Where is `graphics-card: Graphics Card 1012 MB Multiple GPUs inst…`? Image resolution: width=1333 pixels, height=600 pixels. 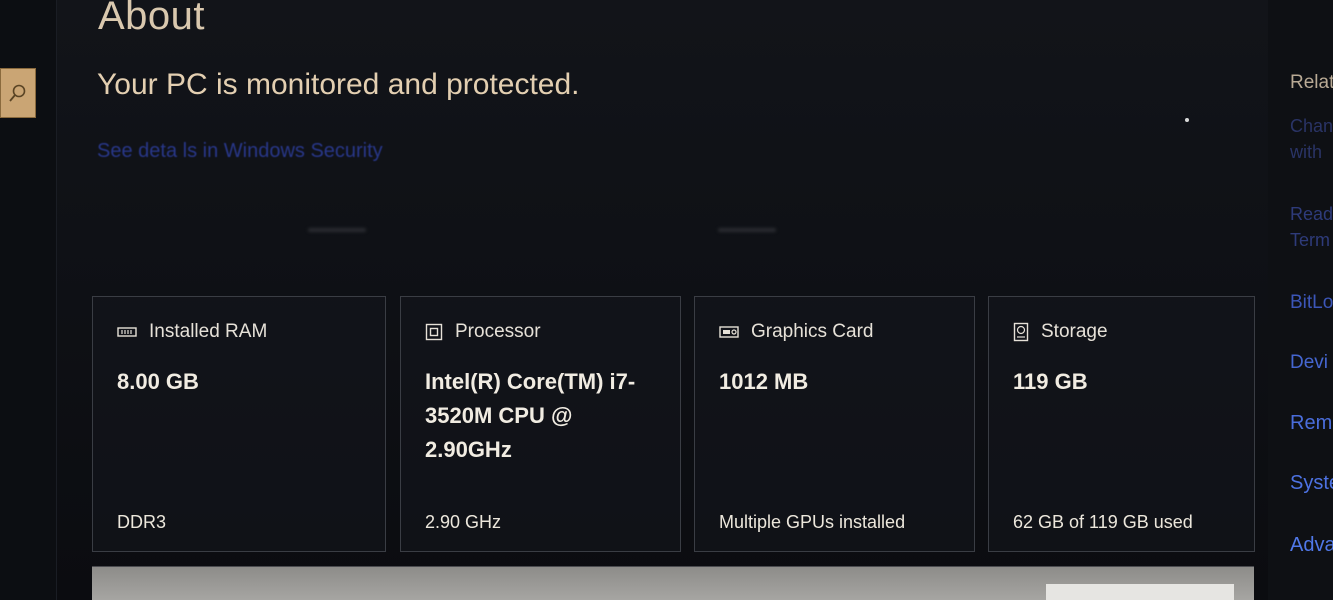 graphics-card: Graphics Card 1012 MB Multiple GPUs inst… is located at coordinates (834, 424).